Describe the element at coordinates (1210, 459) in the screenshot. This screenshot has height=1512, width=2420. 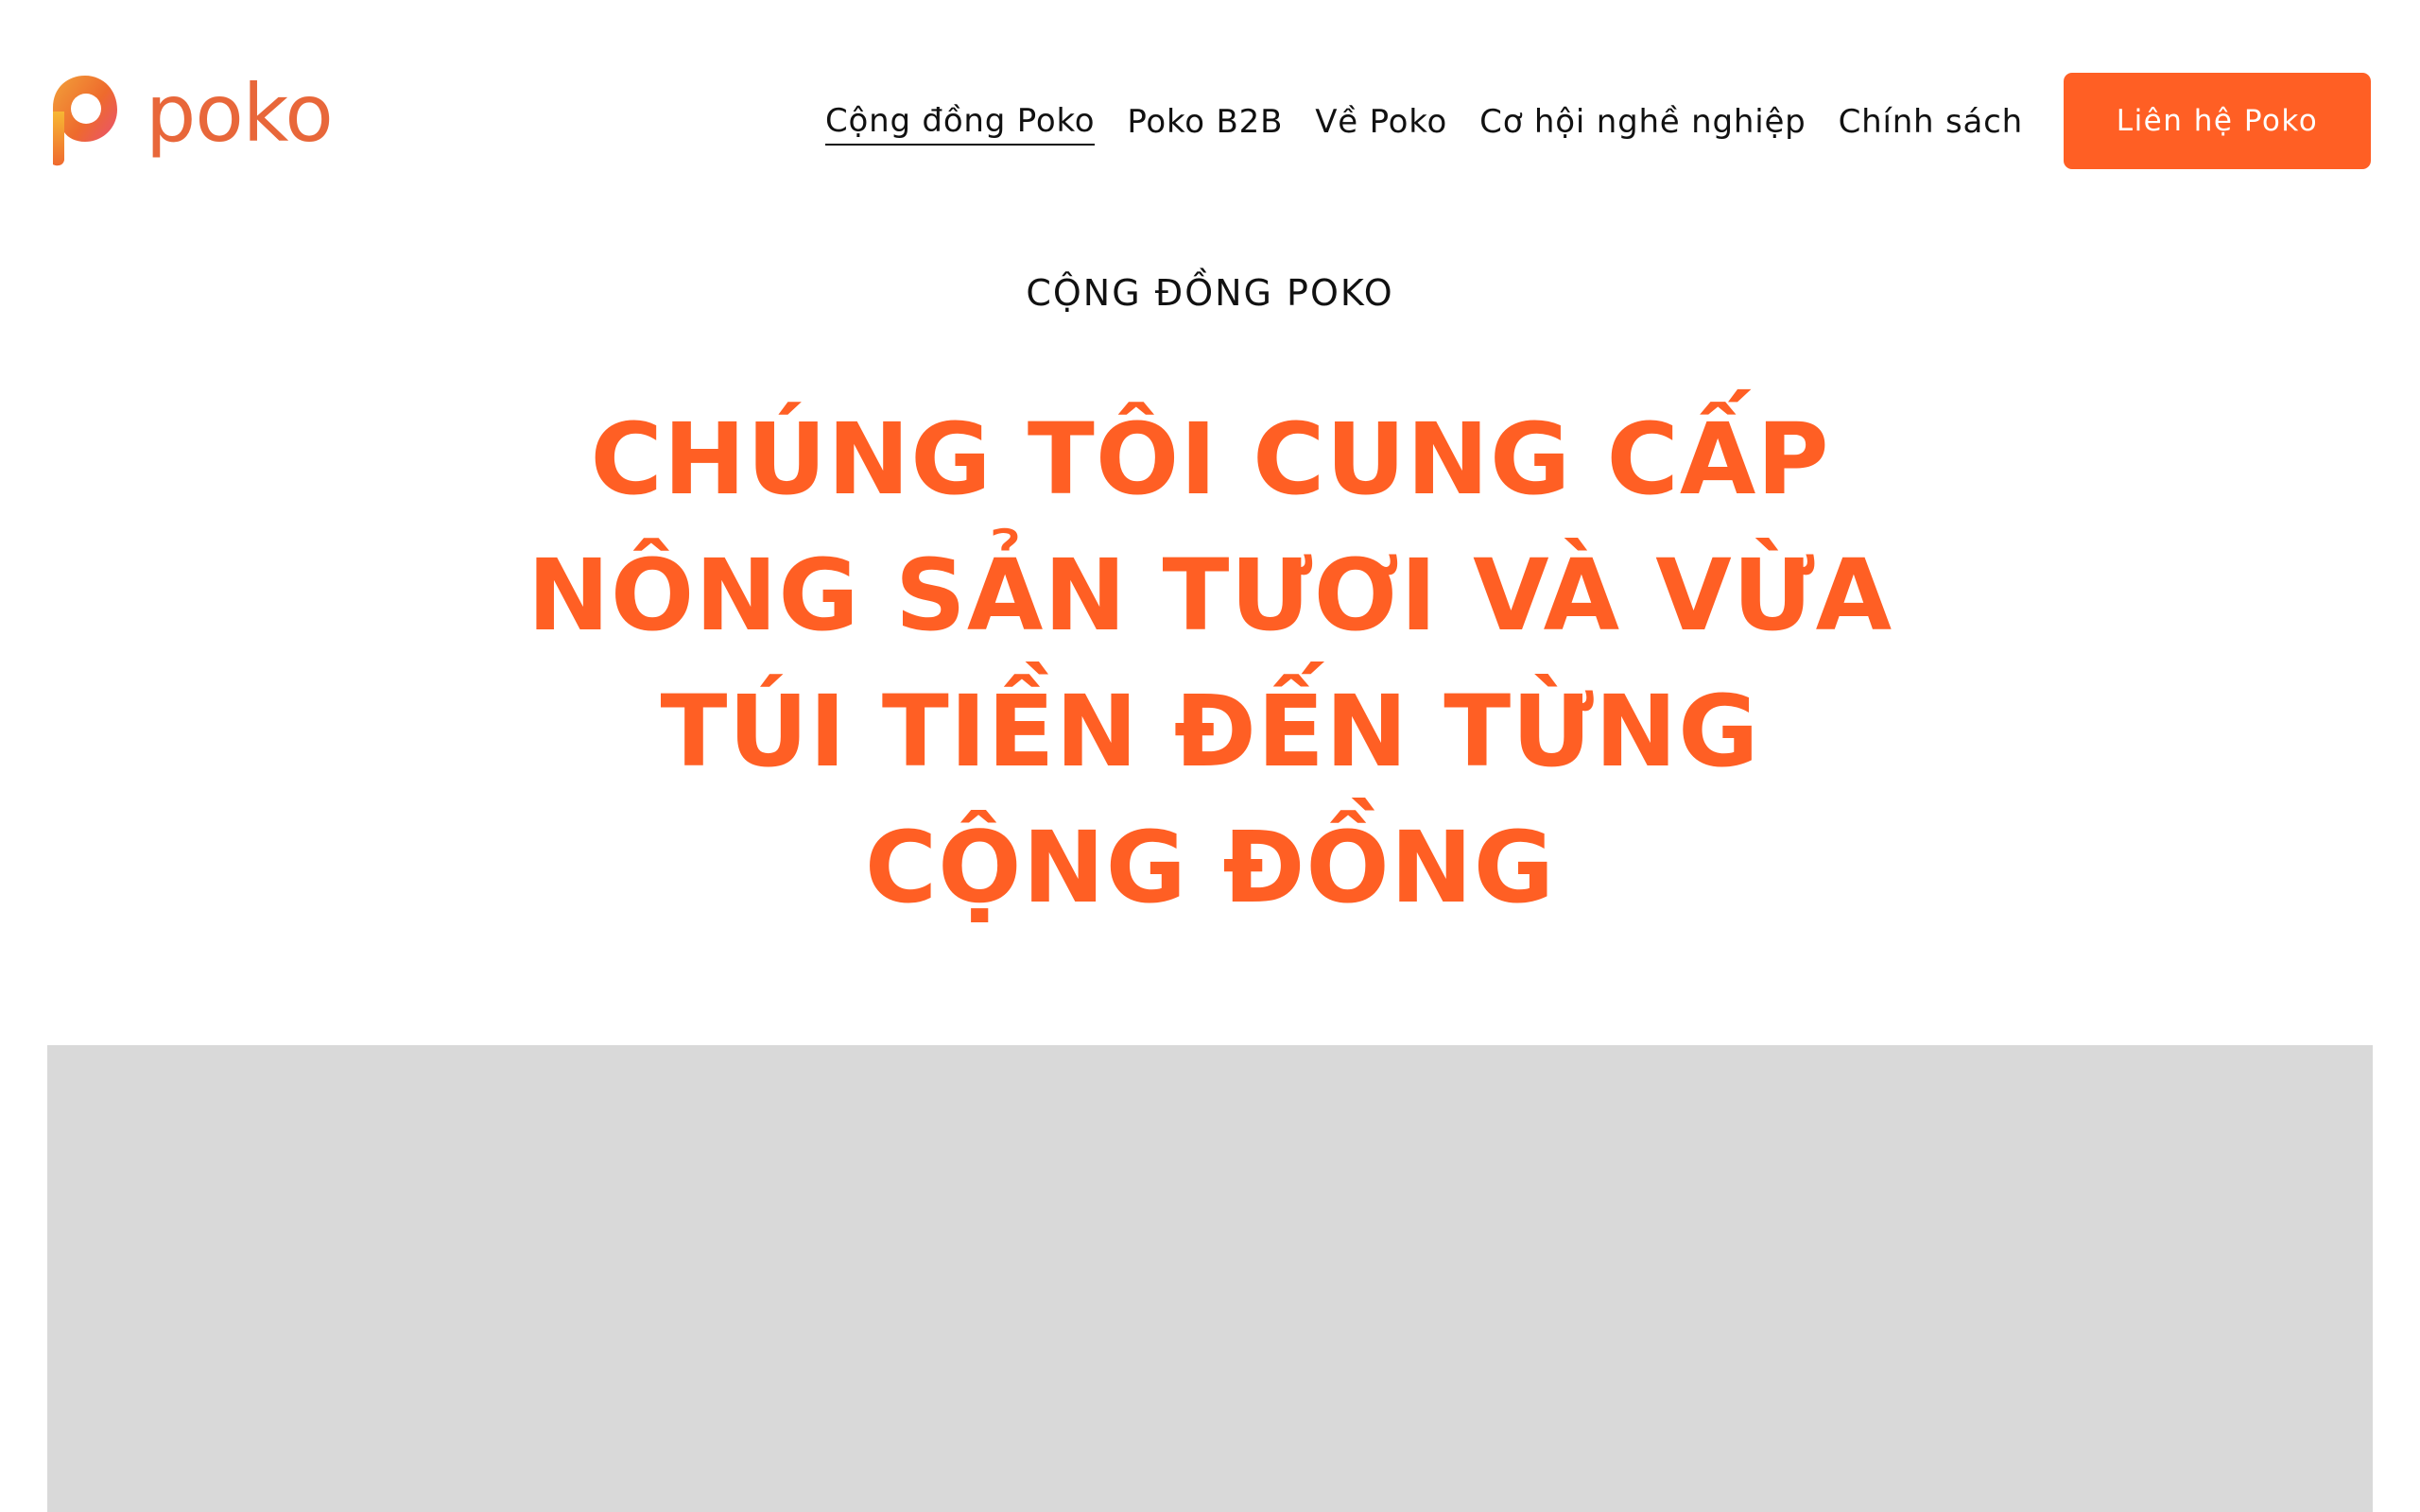
I see `headline-line: CHÚNG TÔI CUNG CẤP` at that location.